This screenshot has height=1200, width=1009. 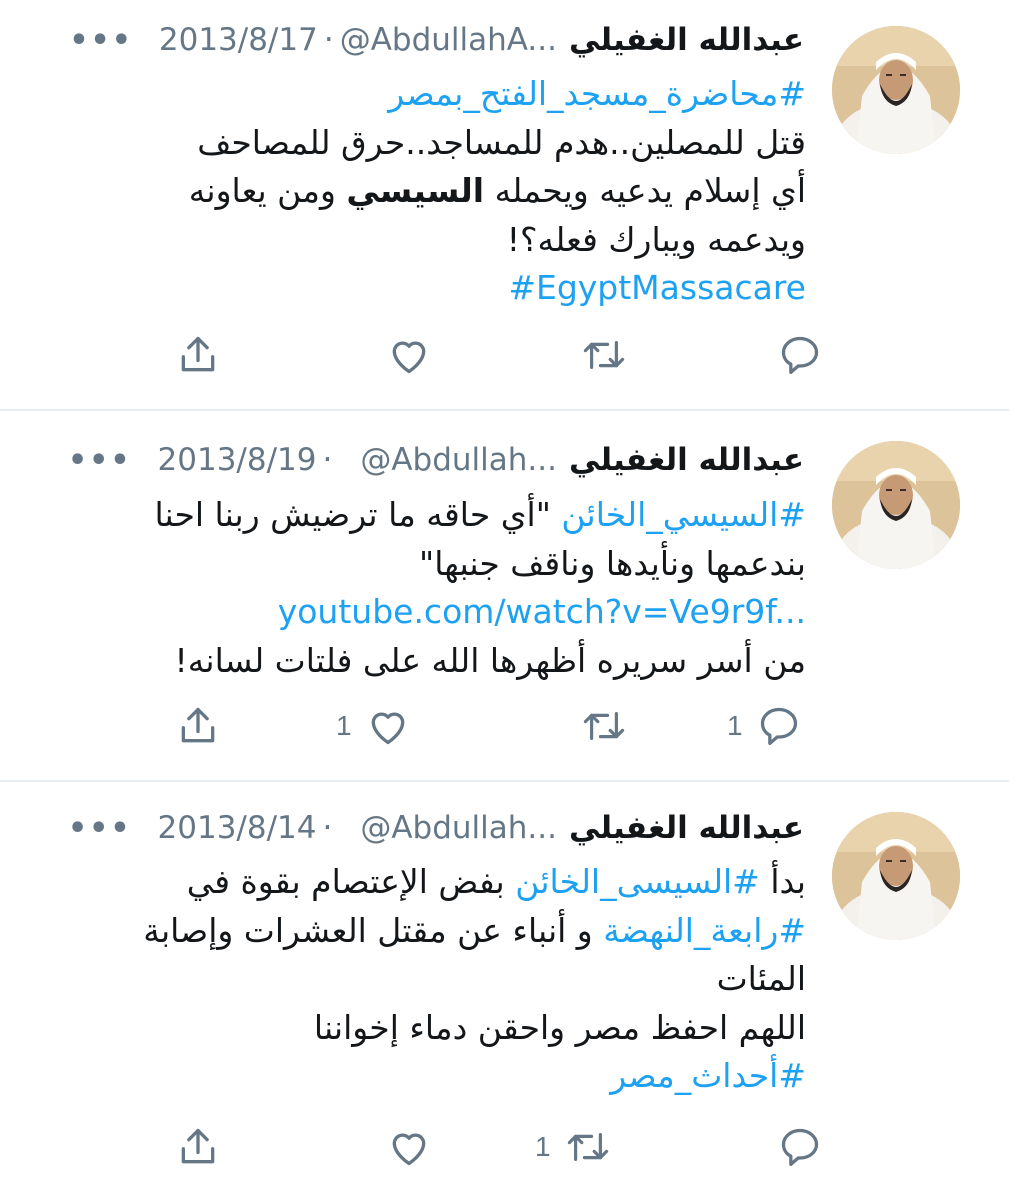 What do you see at coordinates (415, 190) in the screenshot?
I see `highlighted-word: السيسي` at bounding box center [415, 190].